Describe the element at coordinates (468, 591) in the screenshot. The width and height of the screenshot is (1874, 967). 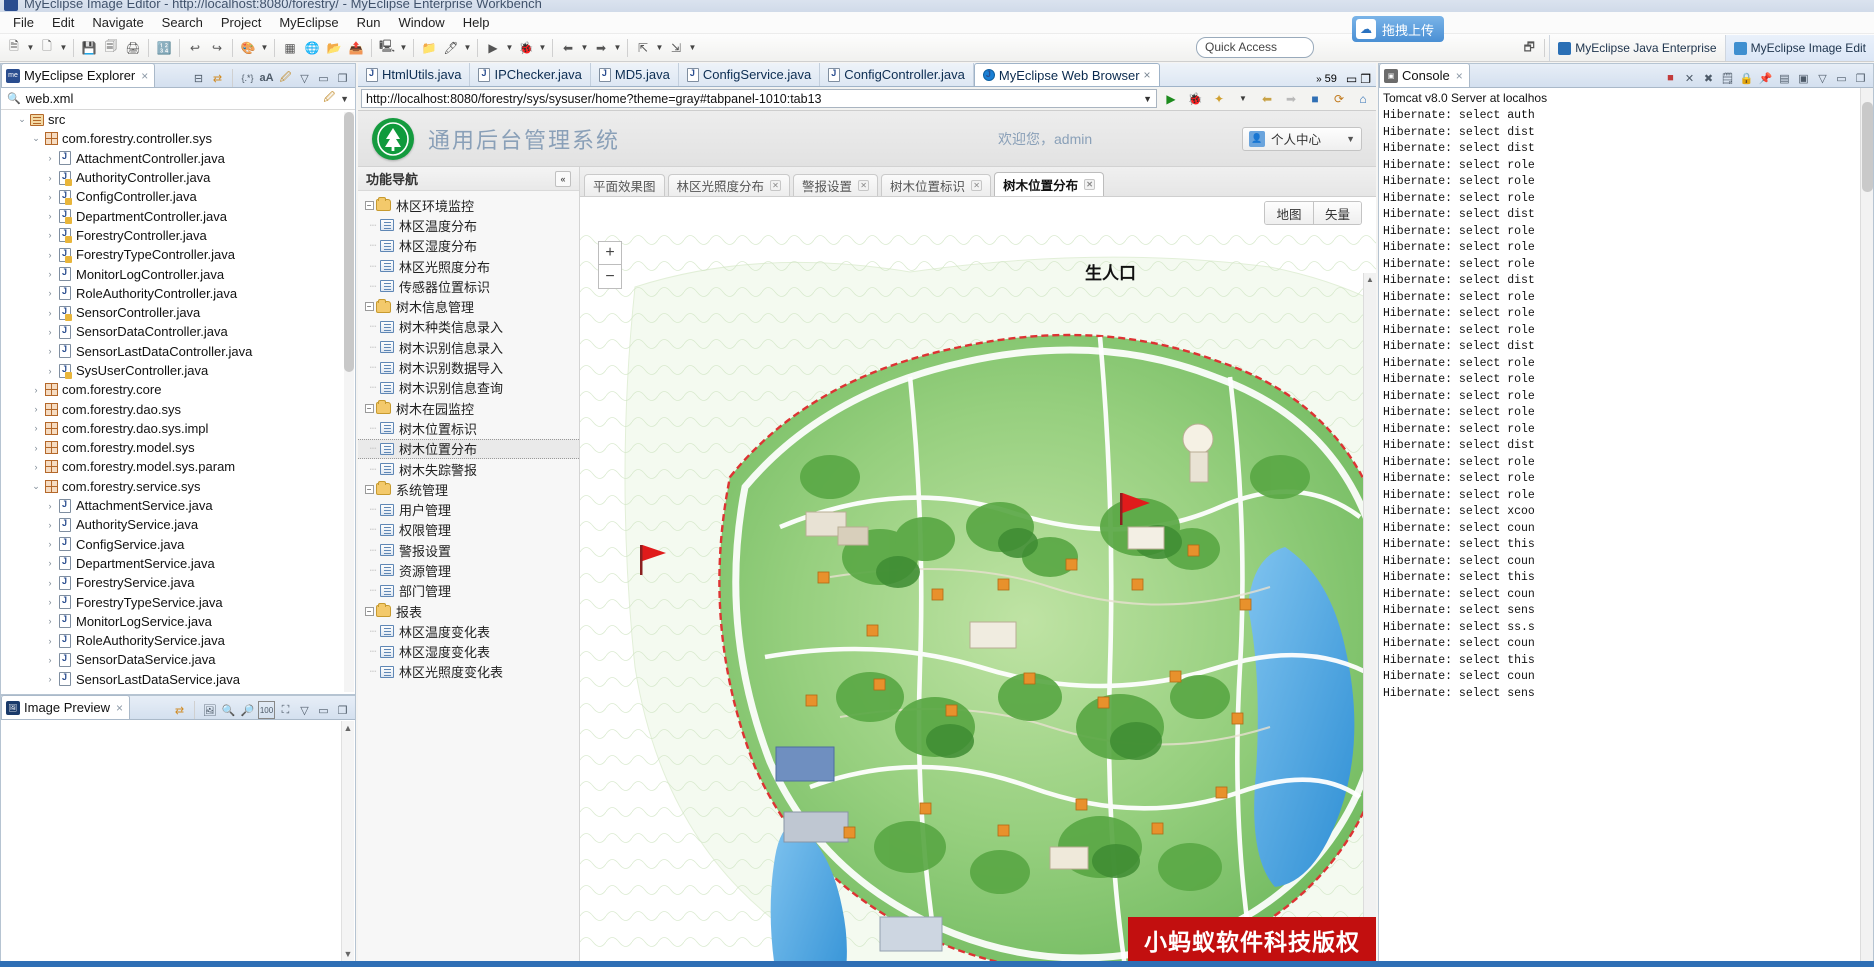
I see `nav-item: ┈ 部门管理` at that location.